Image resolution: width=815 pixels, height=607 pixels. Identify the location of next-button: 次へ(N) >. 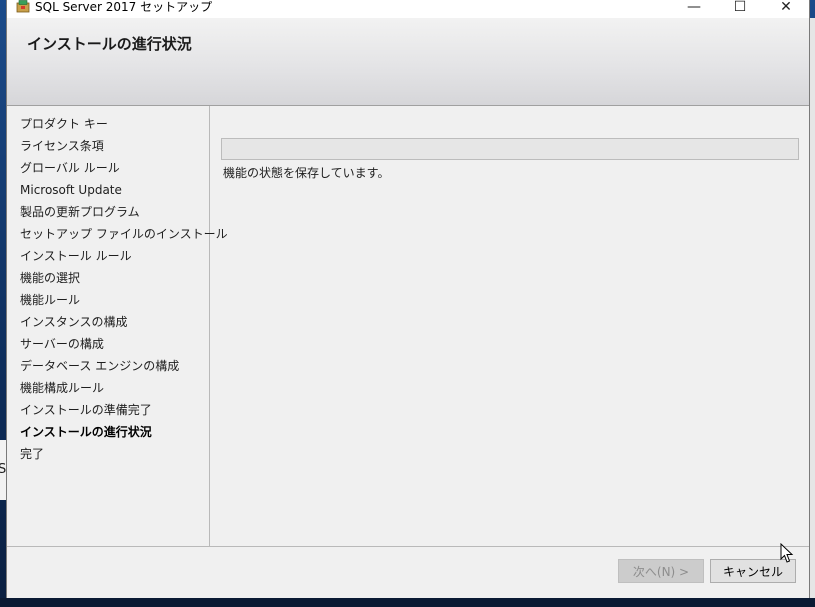
(661, 571).